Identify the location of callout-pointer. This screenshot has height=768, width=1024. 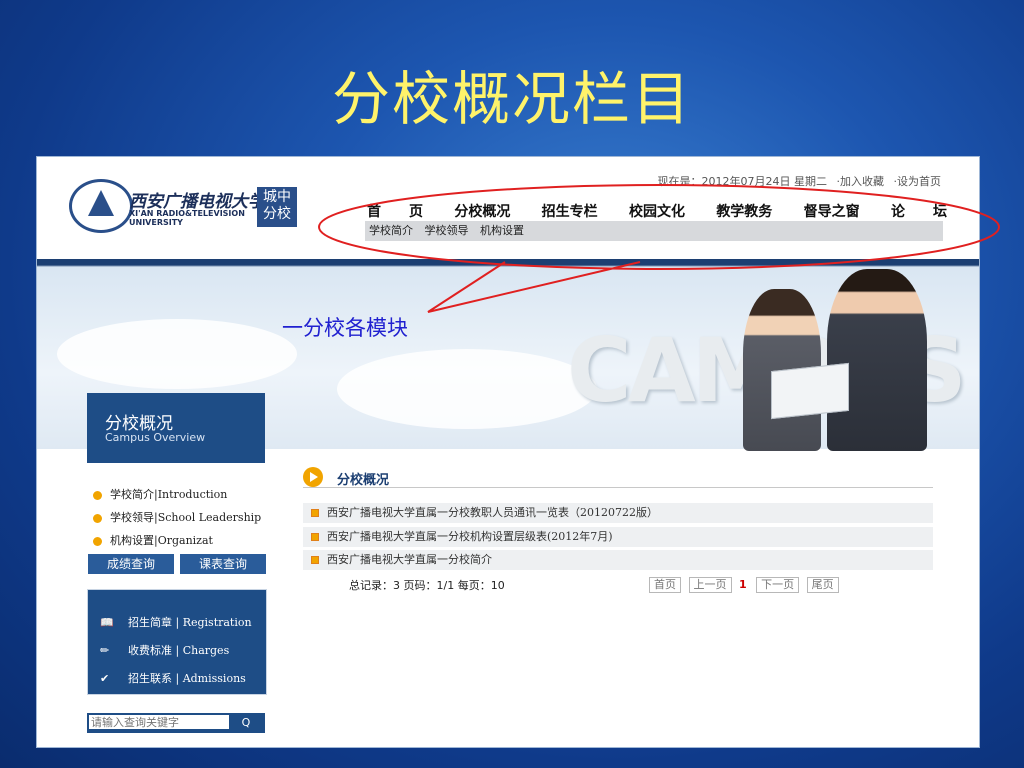
(534, 287).